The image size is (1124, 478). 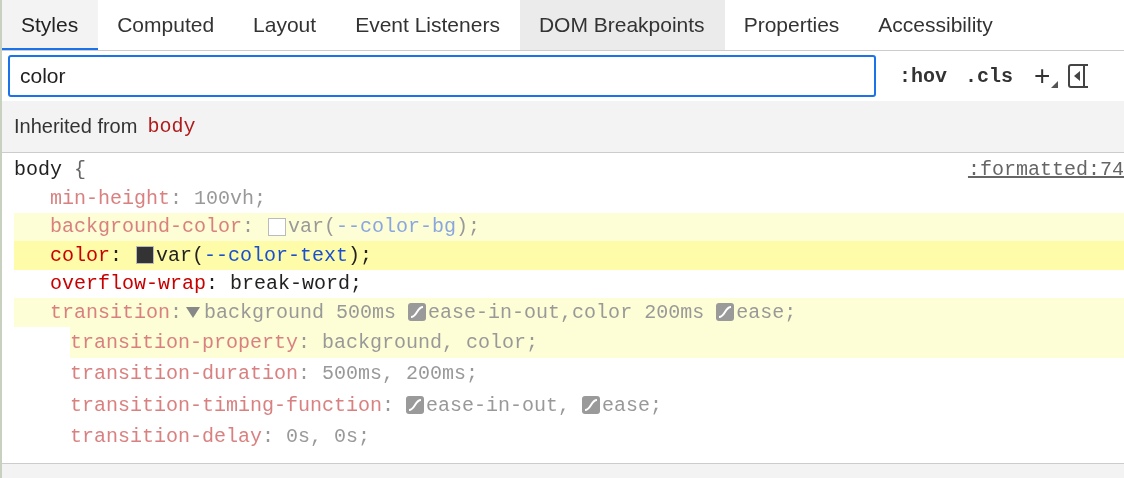 I want to click on tab: Event Listeners, so click(x=428, y=25).